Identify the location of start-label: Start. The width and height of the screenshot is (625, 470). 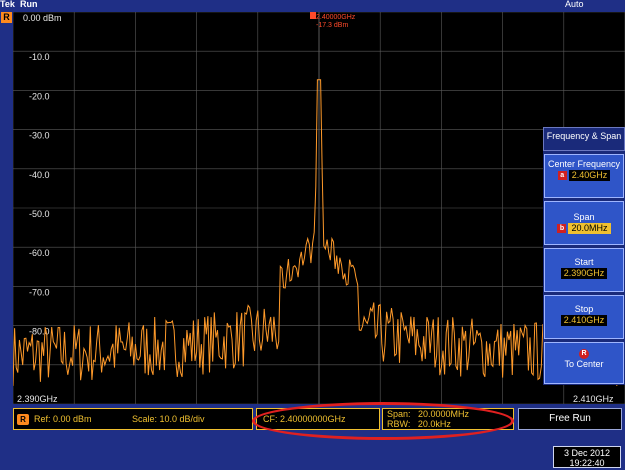
(584, 262).